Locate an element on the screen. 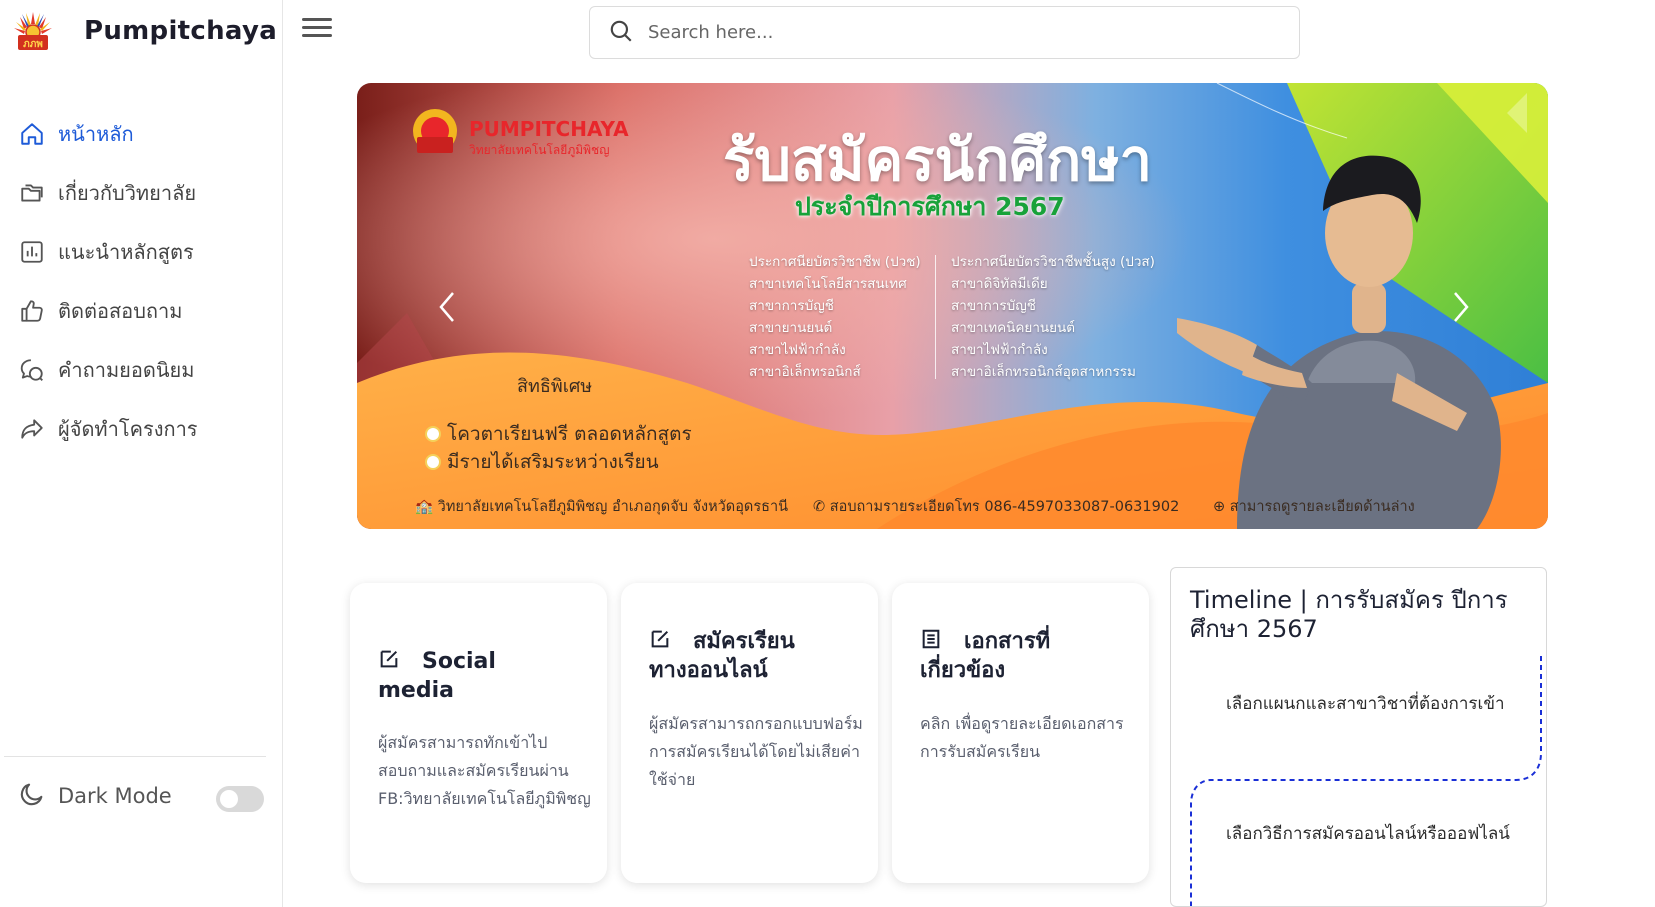 This screenshot has width=1655, height=907. brand: ภภพ Pumpitchaya is located at coordinates (143, 31).